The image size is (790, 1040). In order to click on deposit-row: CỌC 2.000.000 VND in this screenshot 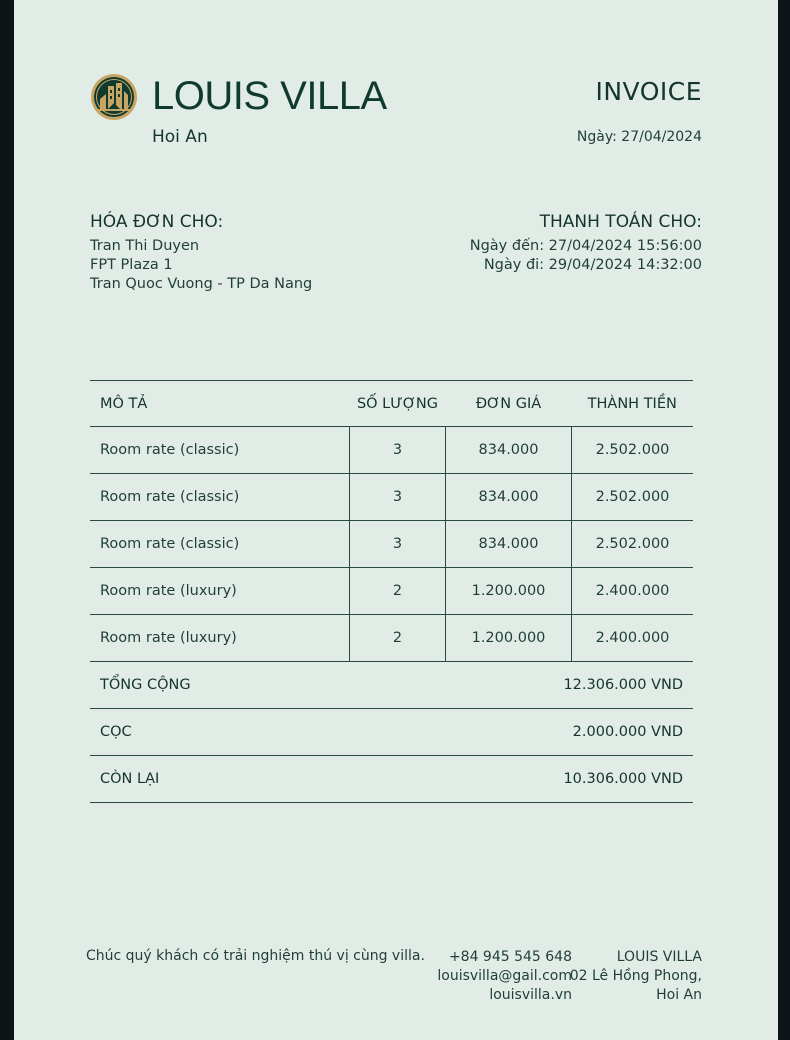, I will do `click(391, 732)`.